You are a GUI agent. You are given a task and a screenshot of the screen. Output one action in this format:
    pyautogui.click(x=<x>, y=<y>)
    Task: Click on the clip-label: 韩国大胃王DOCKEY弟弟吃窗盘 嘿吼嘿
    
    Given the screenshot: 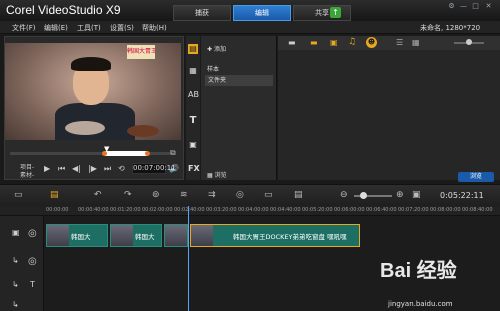 What is the action you would take?
    pyautogui.click(x=290, y=237)
    